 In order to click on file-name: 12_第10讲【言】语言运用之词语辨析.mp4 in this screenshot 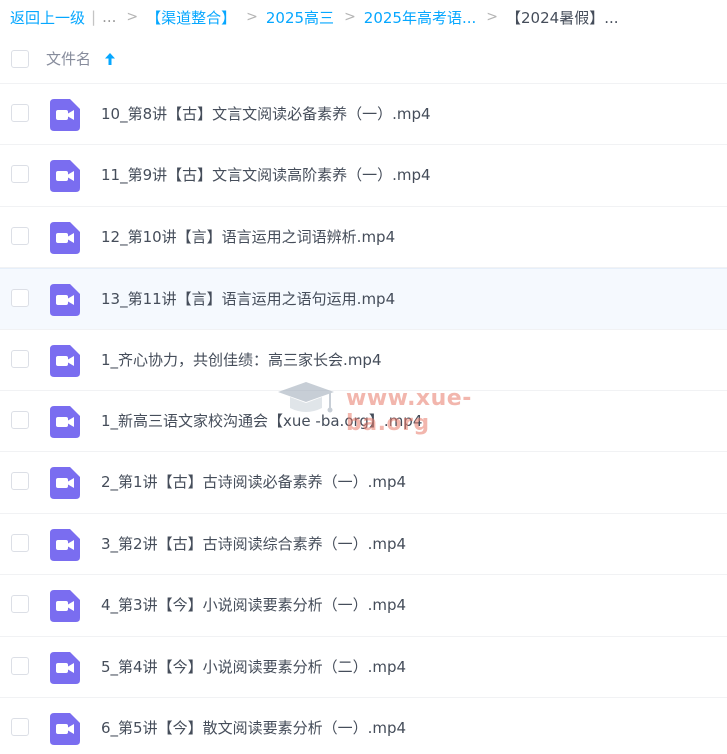, I will do `click(248, 237)`.